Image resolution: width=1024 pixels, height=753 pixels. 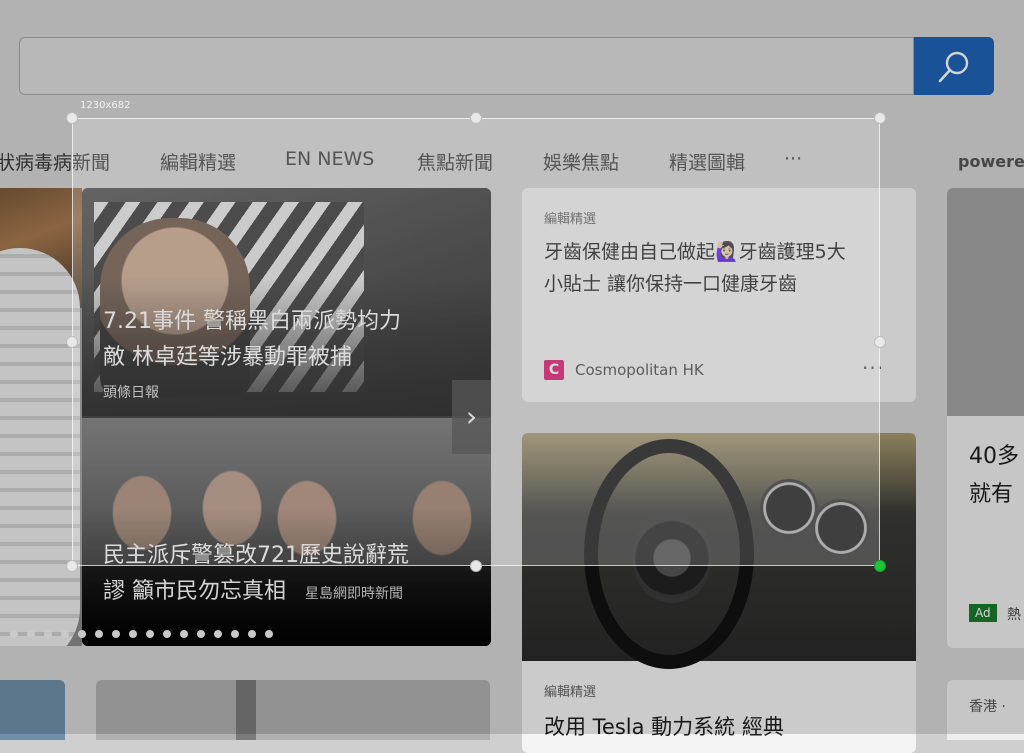 I want to click on article-source: Cosmopolitan HK, so click(x=639, y=370).